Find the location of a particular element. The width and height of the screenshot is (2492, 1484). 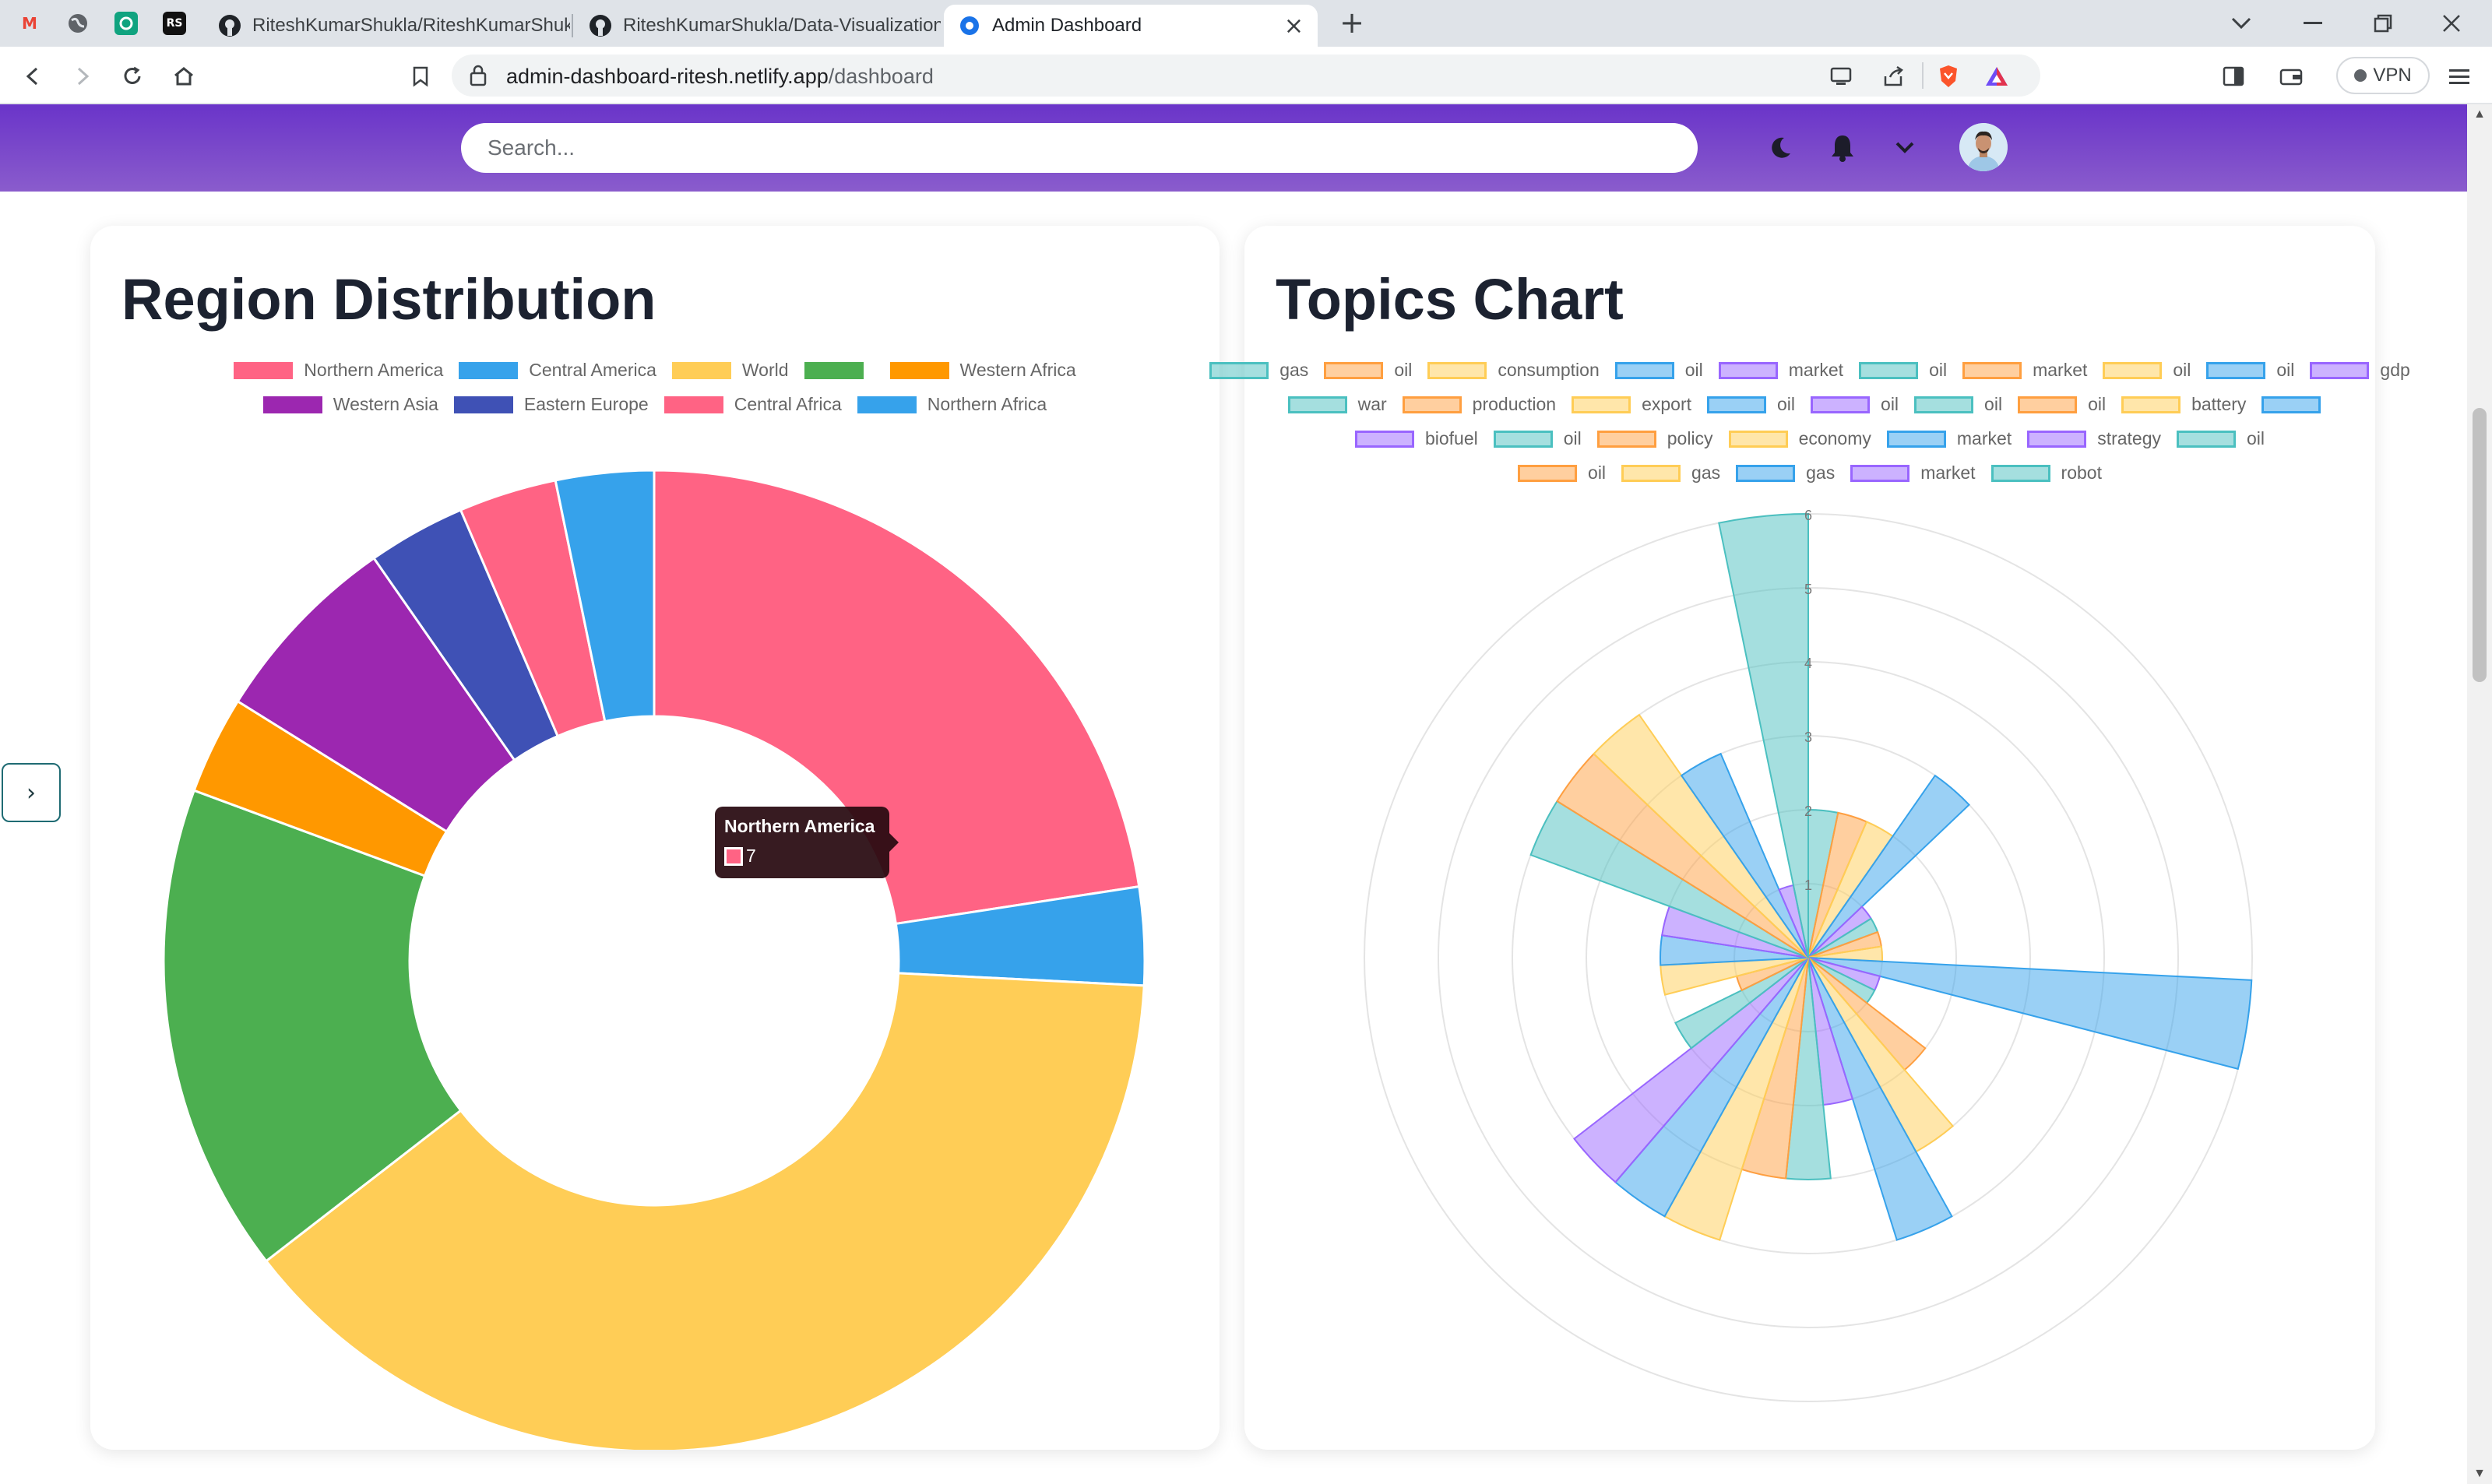

tab-github-profile: RiteshKumarShukla/RiteshKumarShukla is located at coordinates (387, 26).